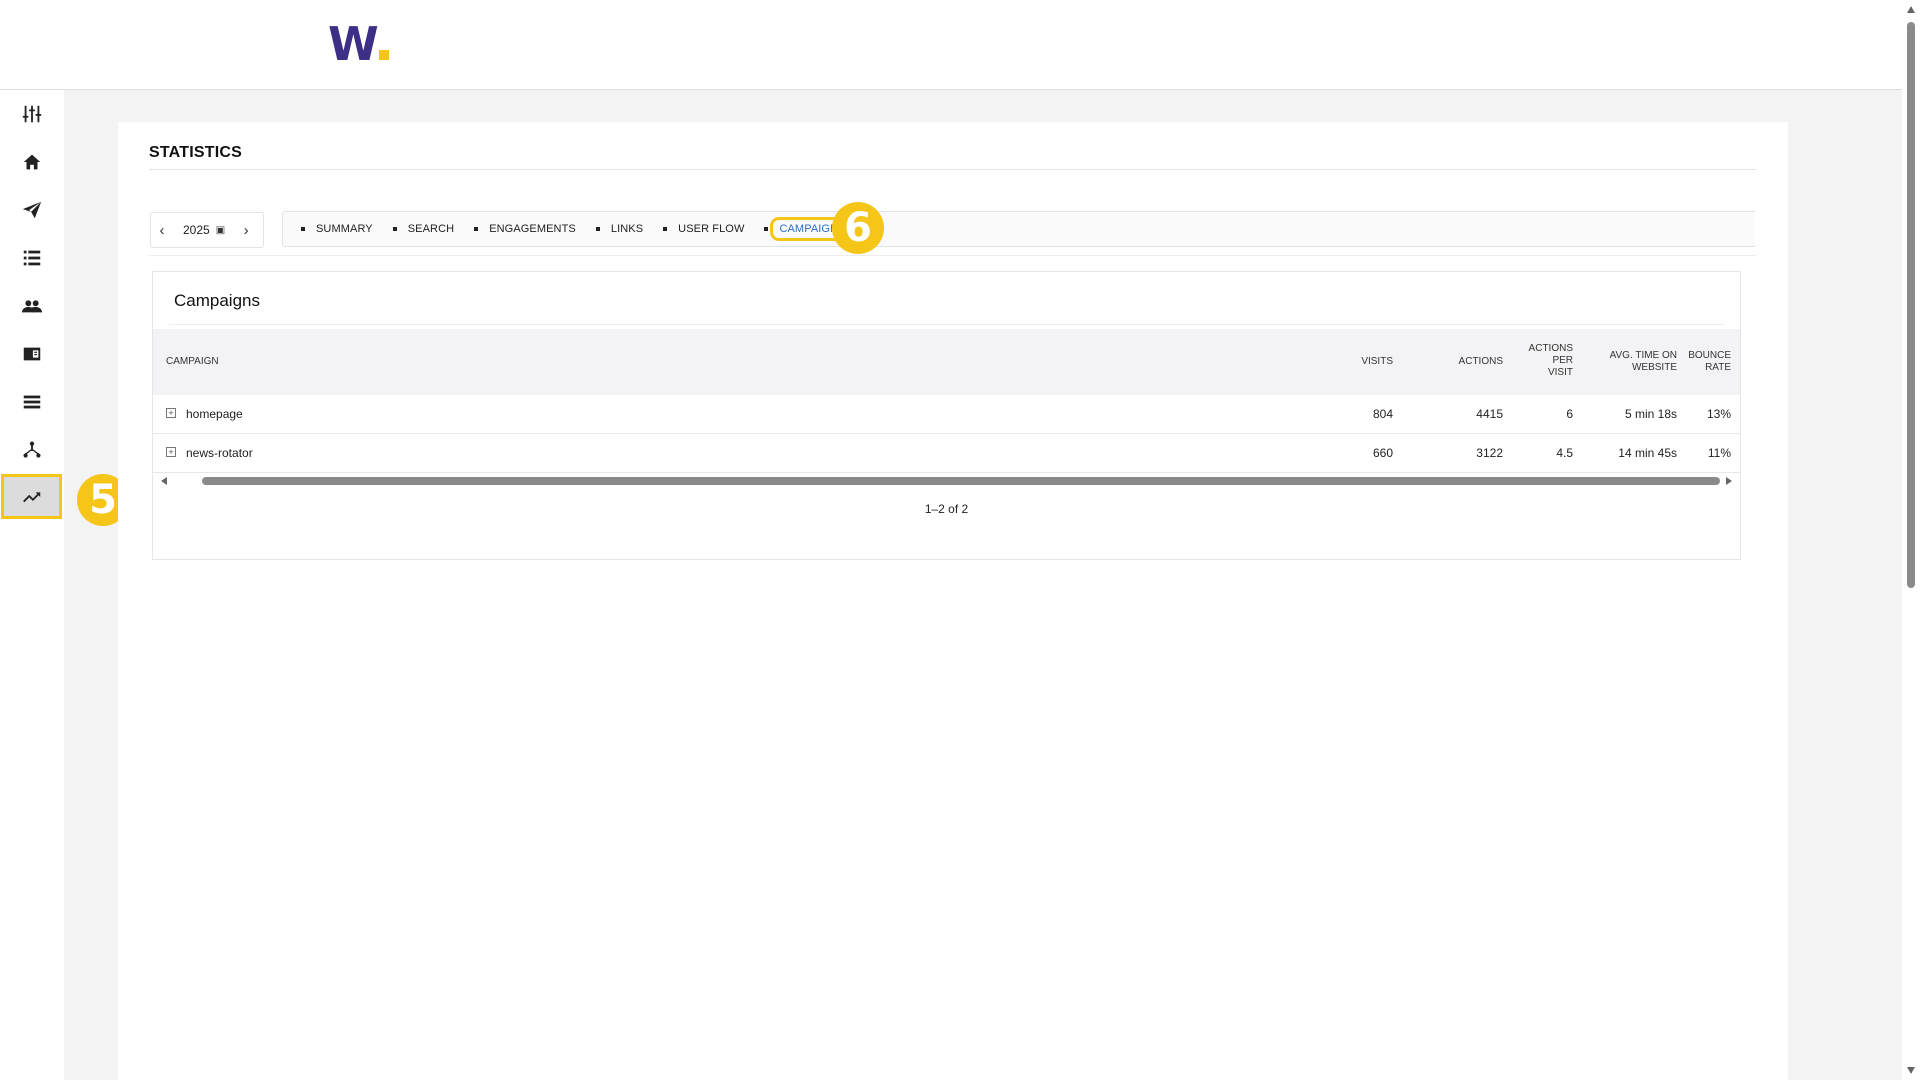 This screenshot has height=1080, width=1920. I want to click on cell-bounce-rate: 13%, so click(1718, 414).